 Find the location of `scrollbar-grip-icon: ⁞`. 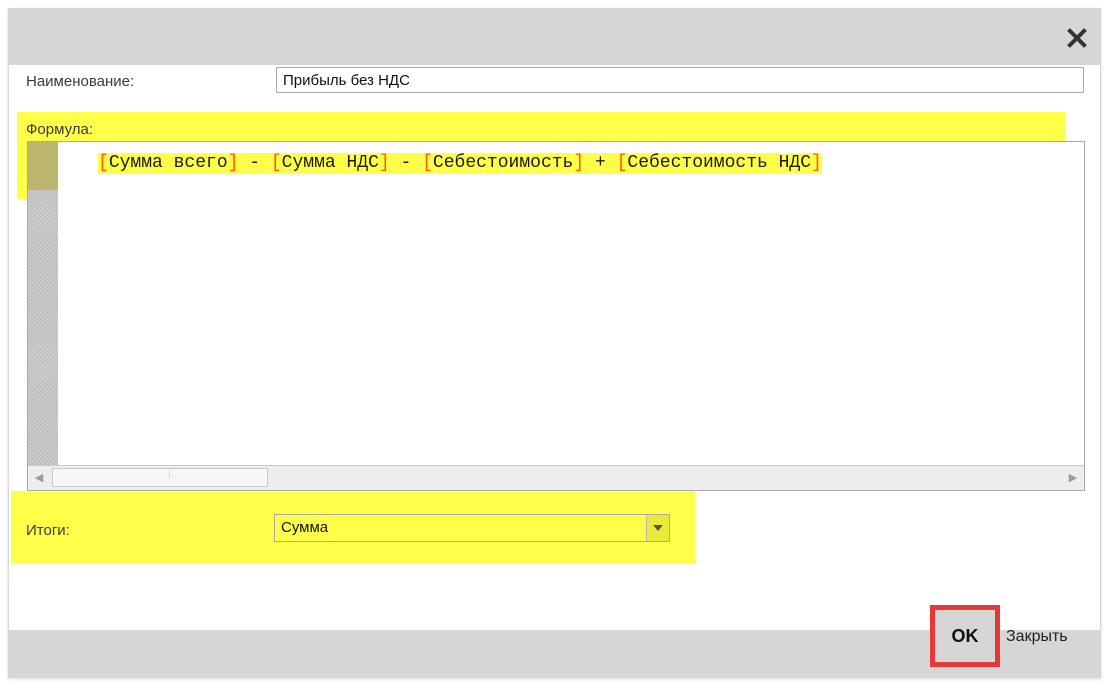

scrollbar-grip-icon: ⁞ is located at coordinates (169, 475).